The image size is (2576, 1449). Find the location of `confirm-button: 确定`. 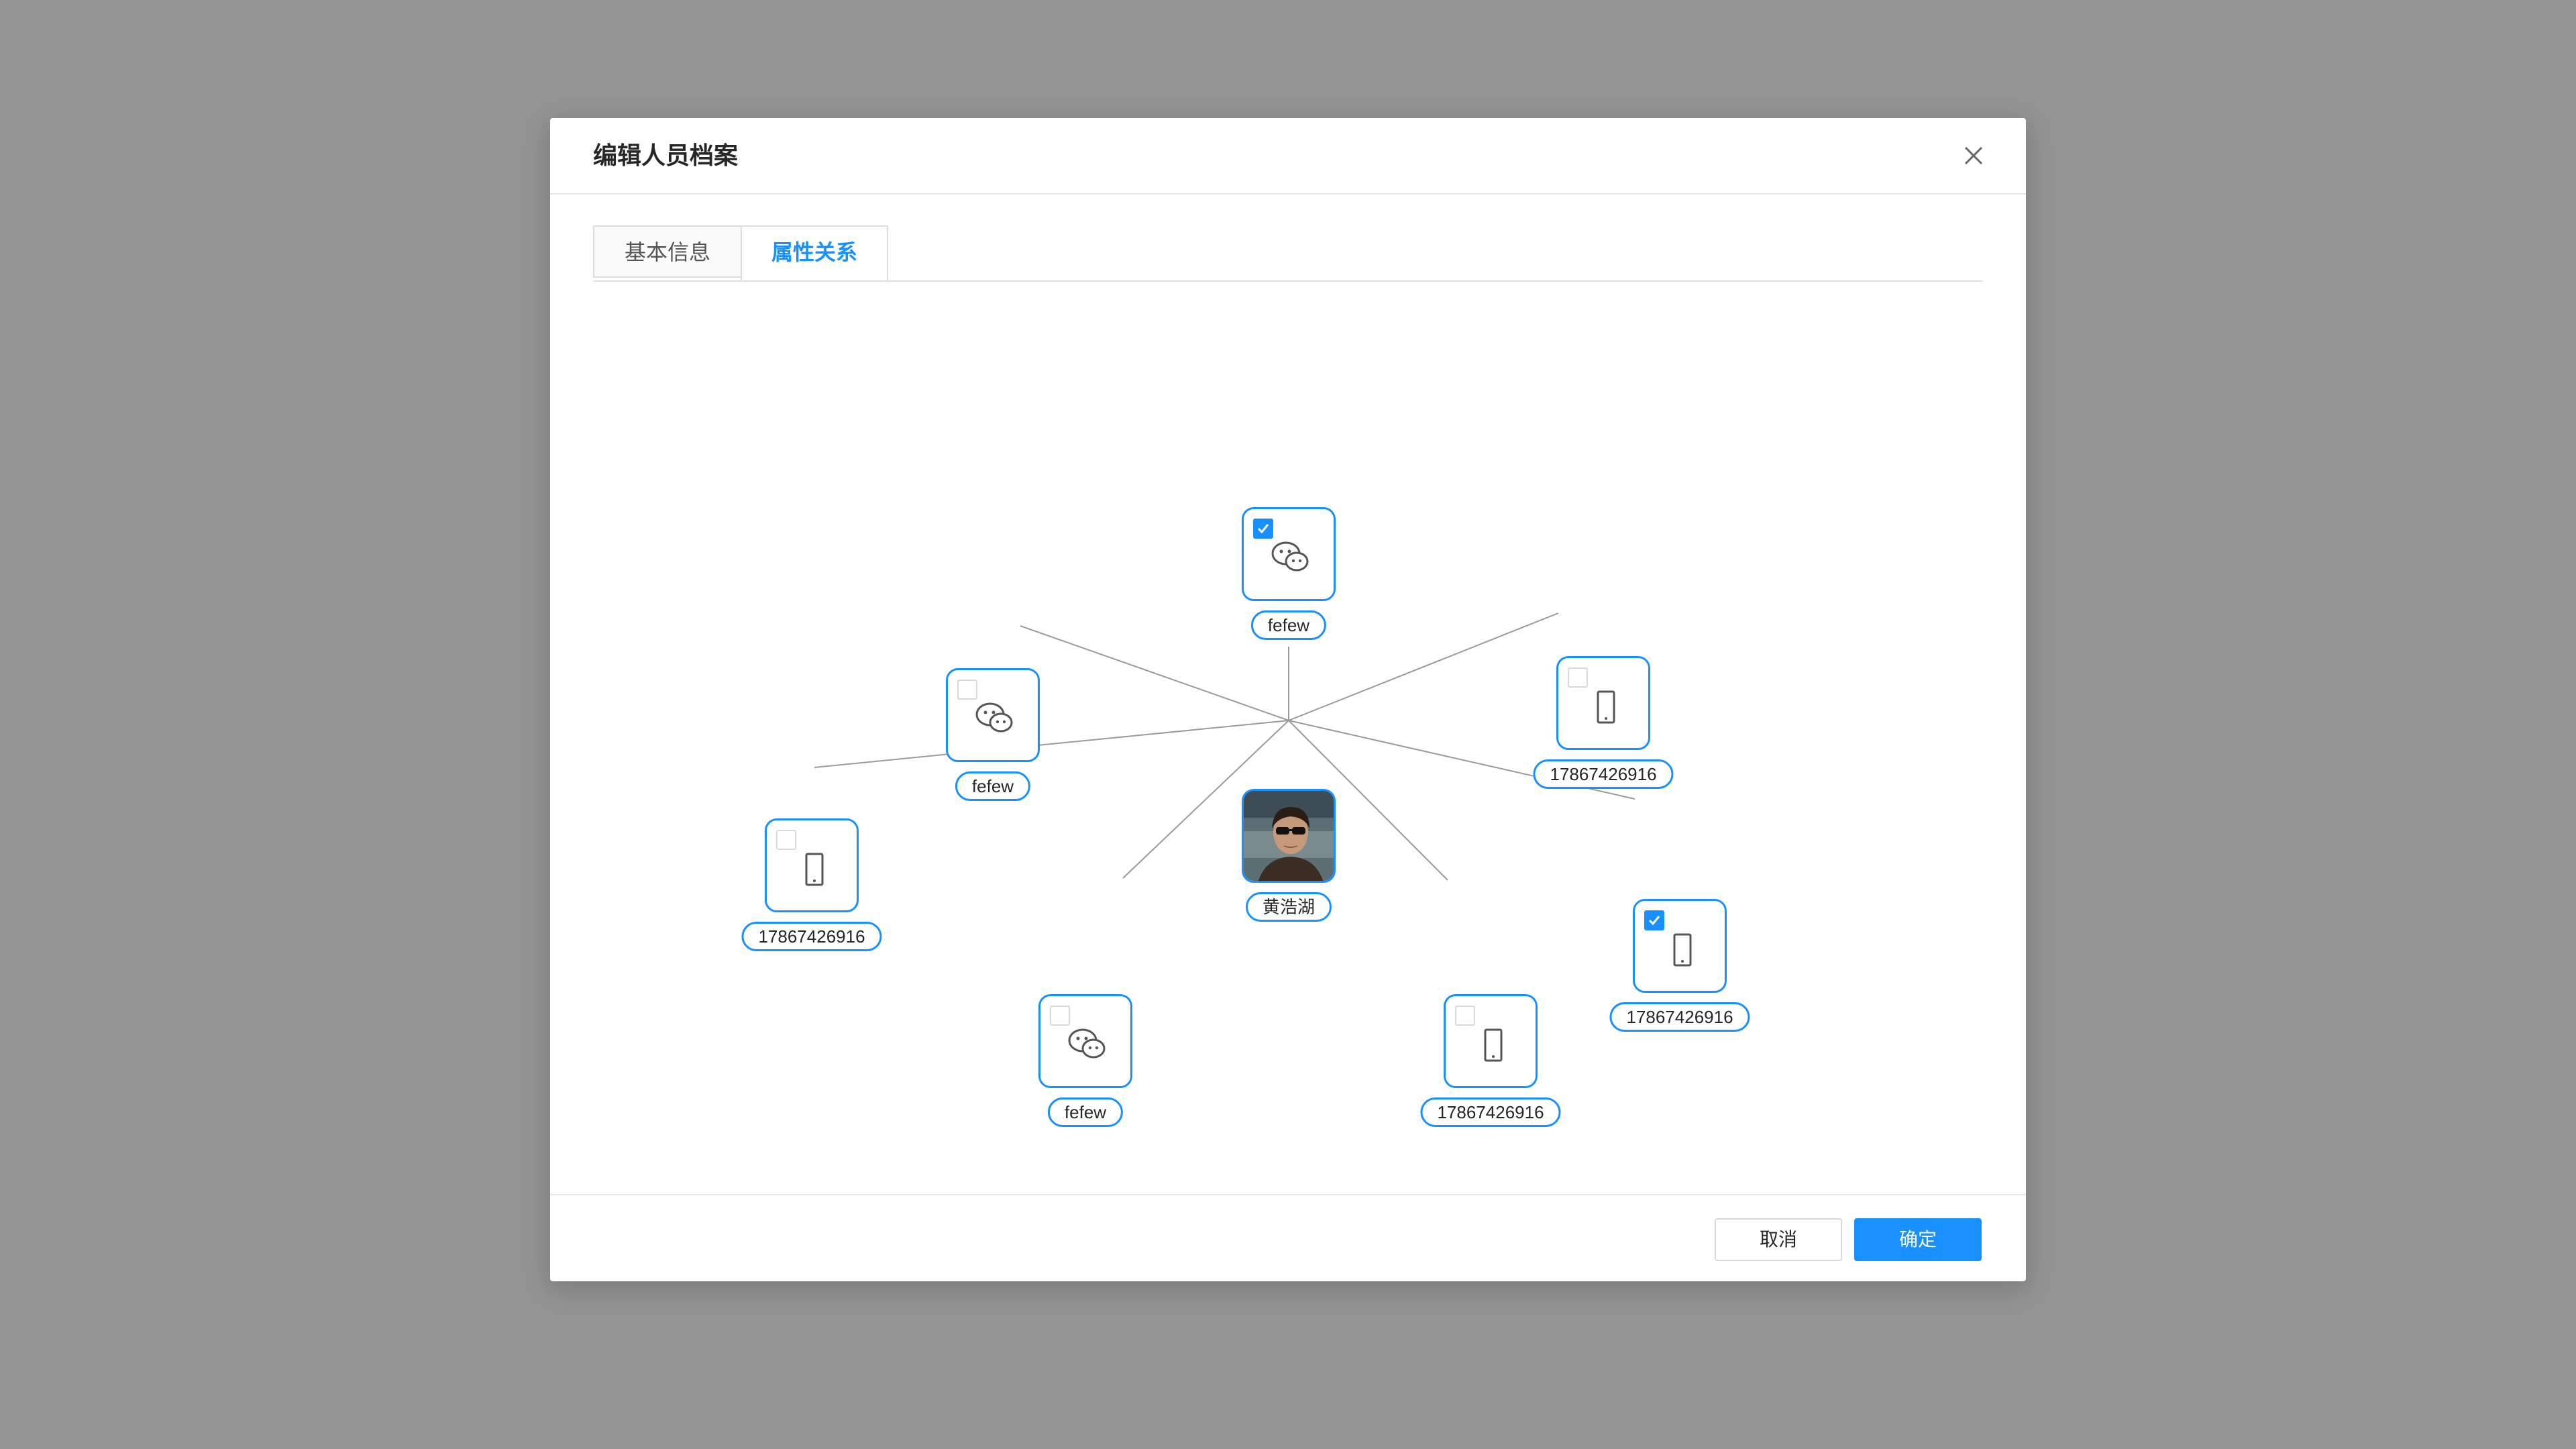

confirm-button: 确定 is located at coordinates (1918, 1239).